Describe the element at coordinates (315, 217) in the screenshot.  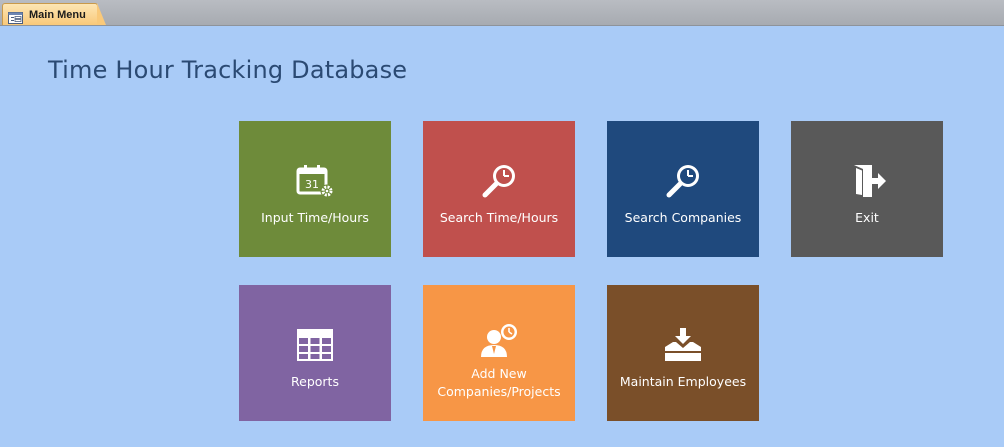
I see `tile-label: Input Time/Hours` at that location.